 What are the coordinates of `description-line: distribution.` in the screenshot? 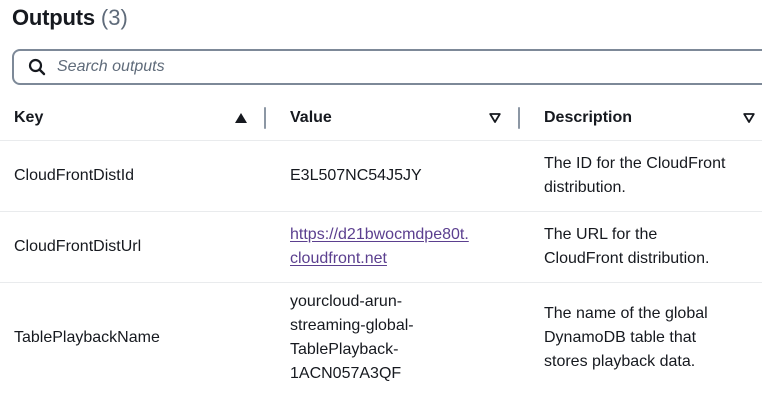 It's located at (585, 187).